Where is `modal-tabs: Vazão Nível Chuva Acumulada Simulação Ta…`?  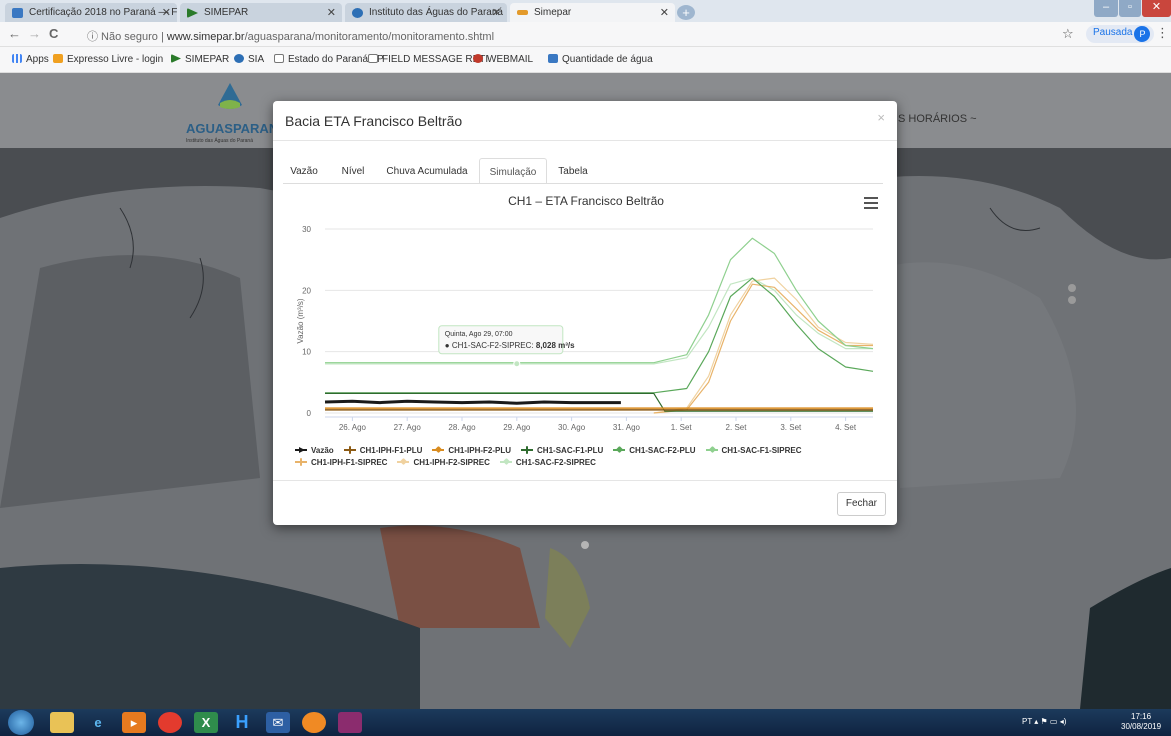
modal-tabs: Vazão Nível Chuva Acumulada Simulação Ta… is located at coordinates (583, 171).